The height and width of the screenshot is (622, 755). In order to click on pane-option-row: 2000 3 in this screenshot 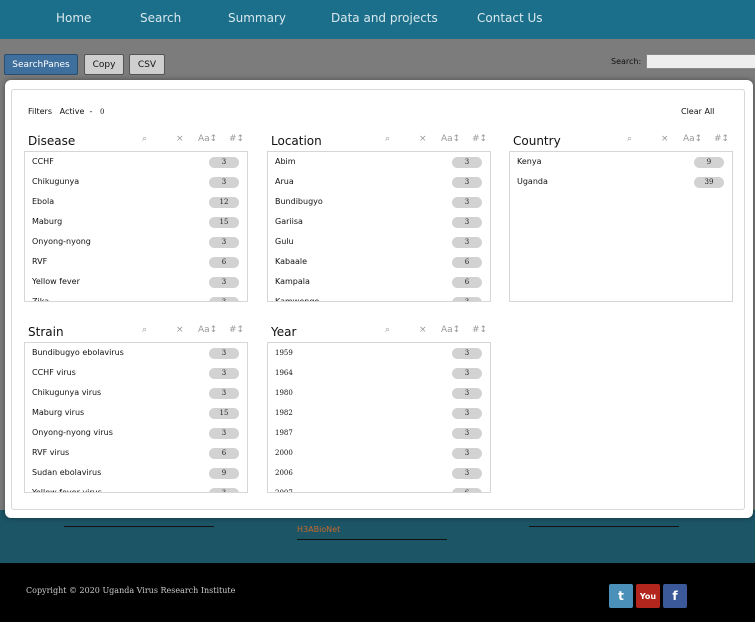, I will do `click(379, 453)`.